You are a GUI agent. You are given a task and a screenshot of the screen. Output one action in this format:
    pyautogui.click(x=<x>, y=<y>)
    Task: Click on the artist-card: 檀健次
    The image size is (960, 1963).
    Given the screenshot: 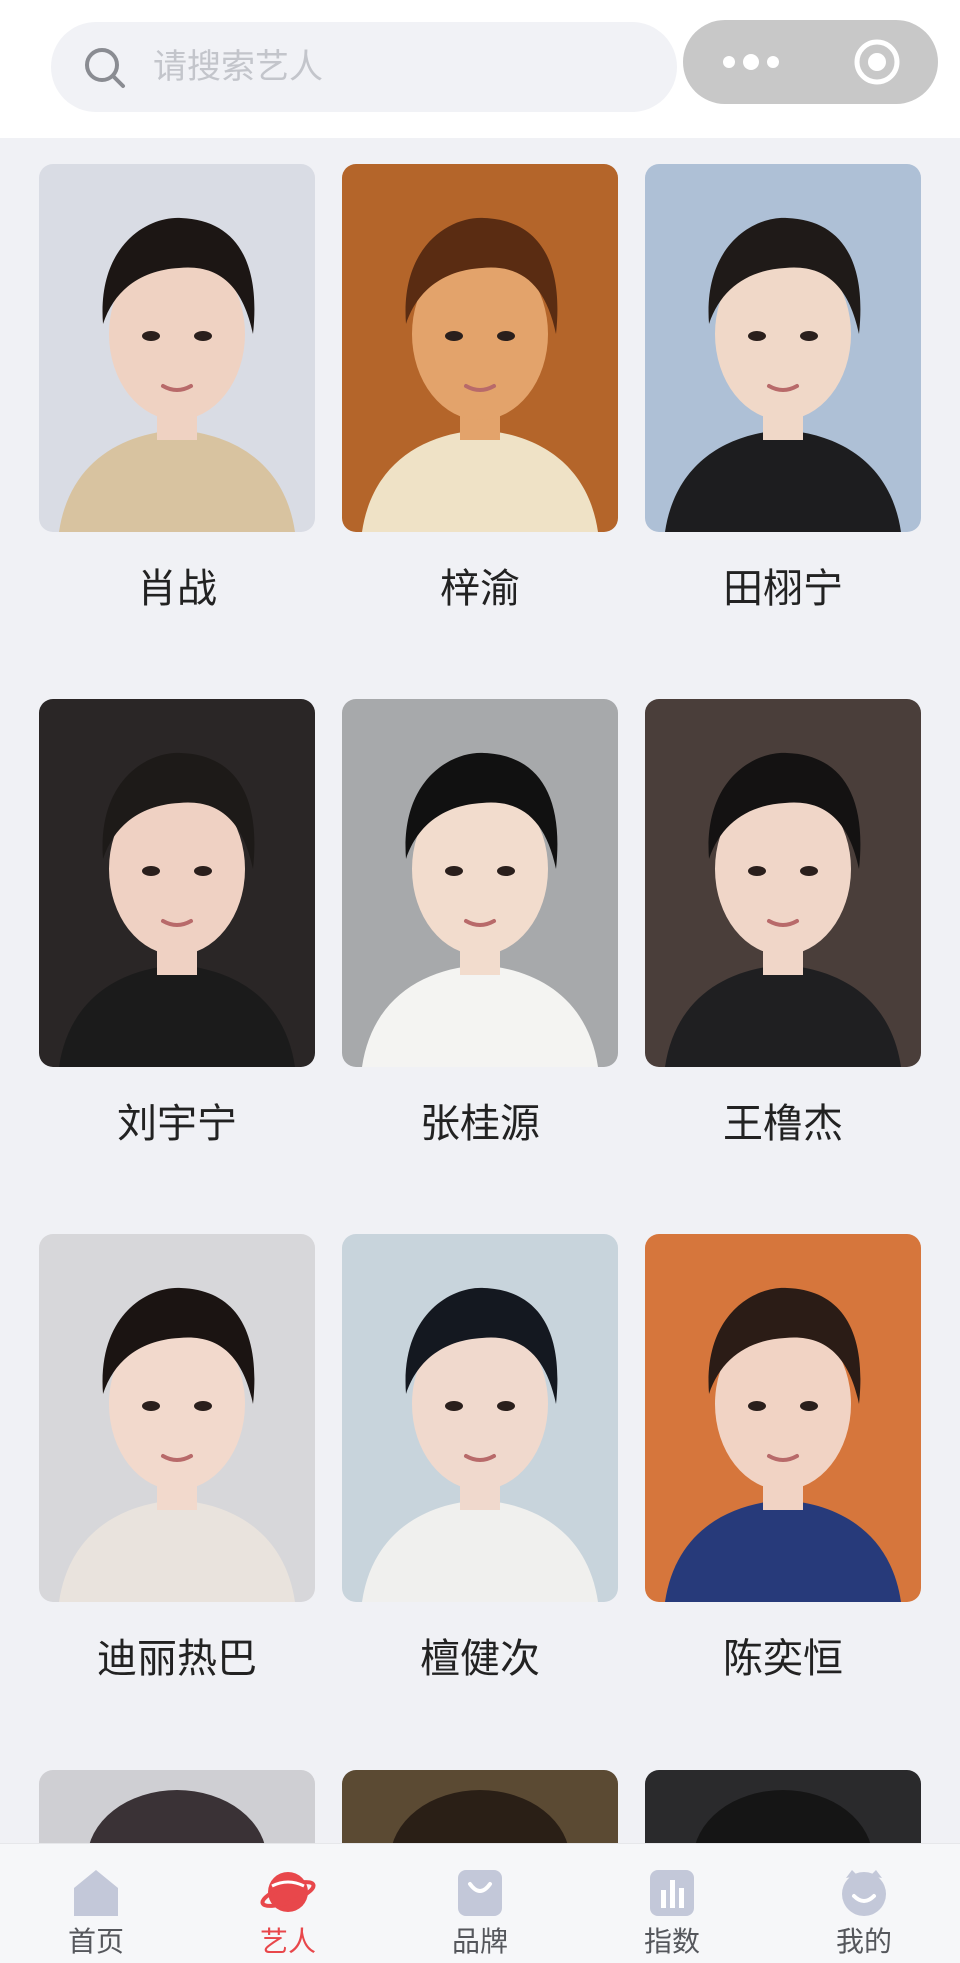 What is the action you would take?
    pyautogui.click(x=480, y=1459)
    